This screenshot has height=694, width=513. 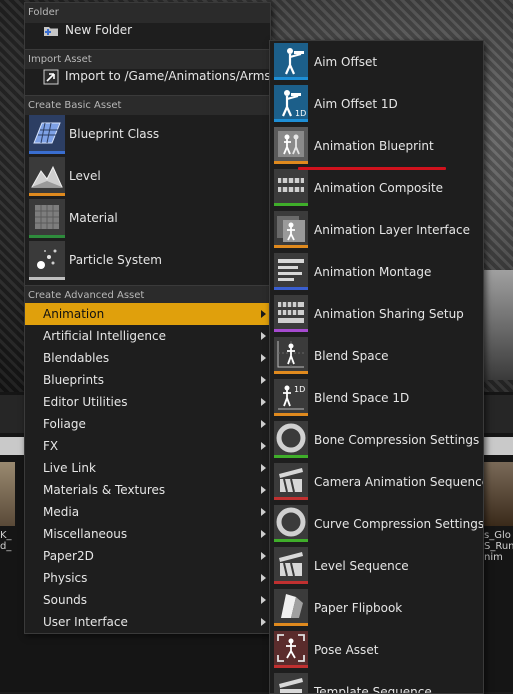 What do you see at coordinates (147, 176) in the screenshot?
I see `level-item: Level` at bounding box center [147, 176].